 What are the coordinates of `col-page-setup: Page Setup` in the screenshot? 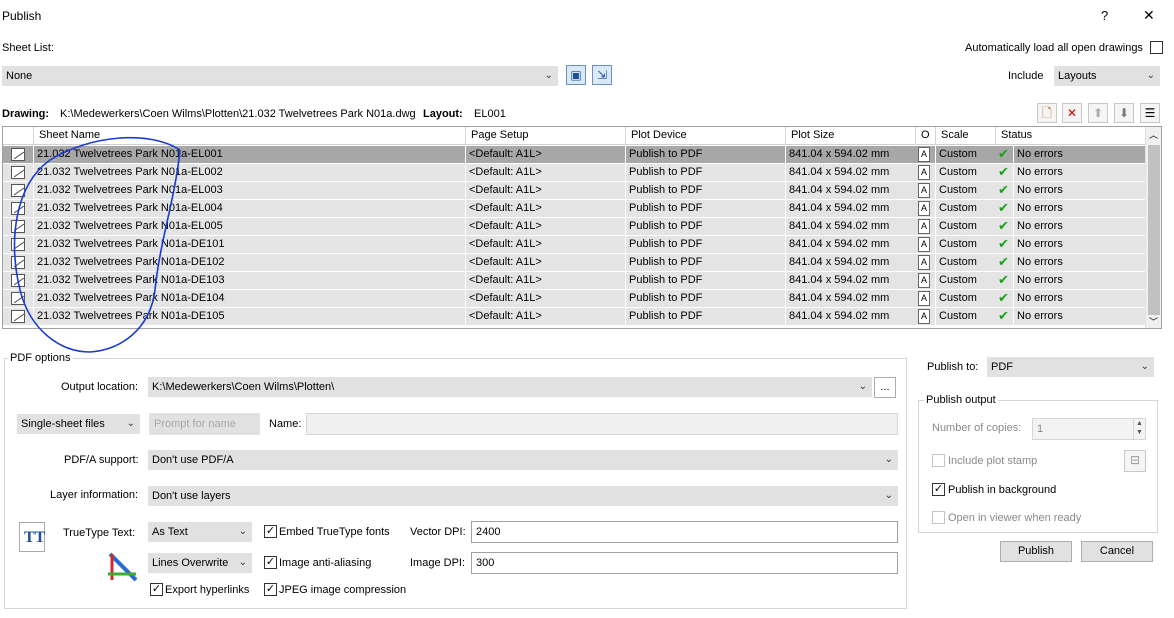 It's located at (545, 136).